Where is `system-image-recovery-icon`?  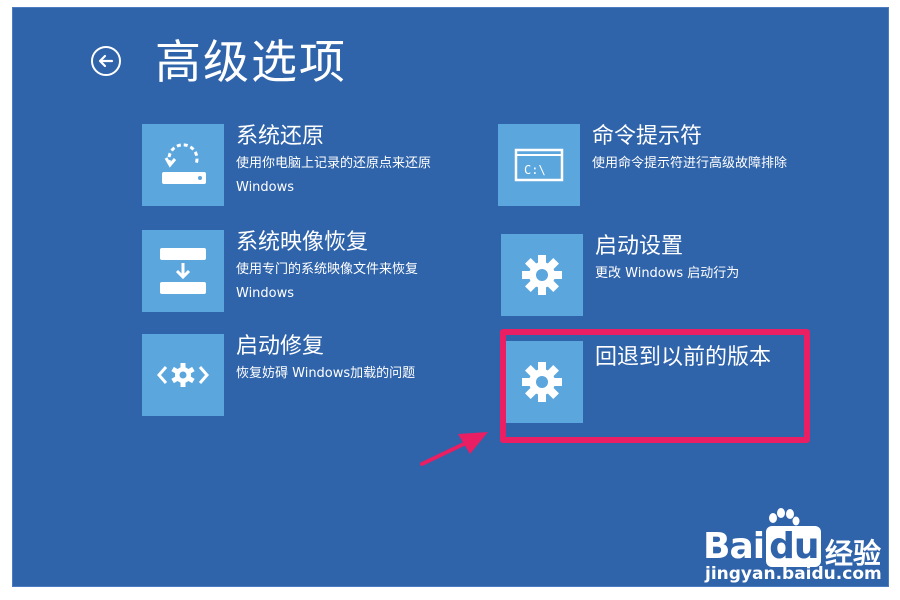
system-image-recovery-icon is located at coordinates (183, 271).